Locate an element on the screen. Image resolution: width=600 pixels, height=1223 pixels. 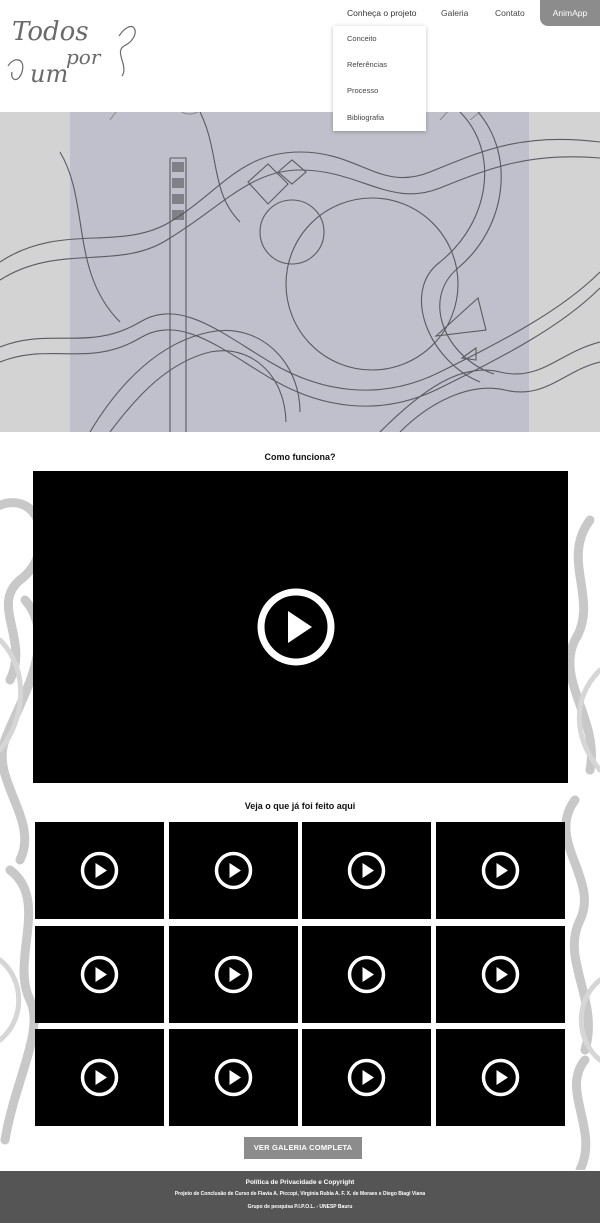
nav-animapp-button: AnimApp is located at coordinates (570, 13).